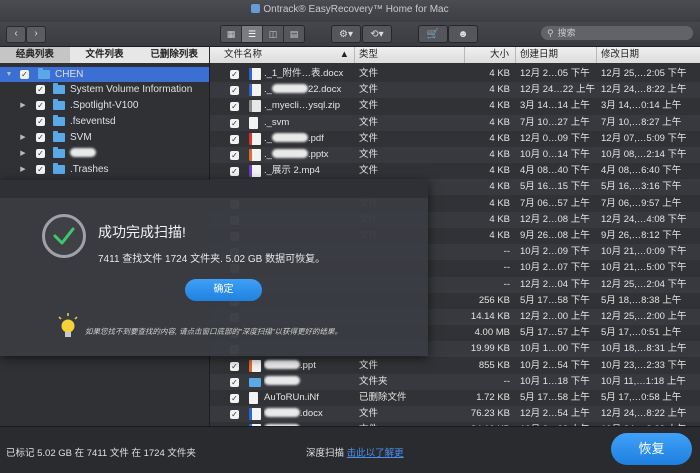 The image size is (700, 473). Describe the element at coordinates (555, 365) in the screenshot. I see `file-created-date: 10月 2…54 下午` at that location.